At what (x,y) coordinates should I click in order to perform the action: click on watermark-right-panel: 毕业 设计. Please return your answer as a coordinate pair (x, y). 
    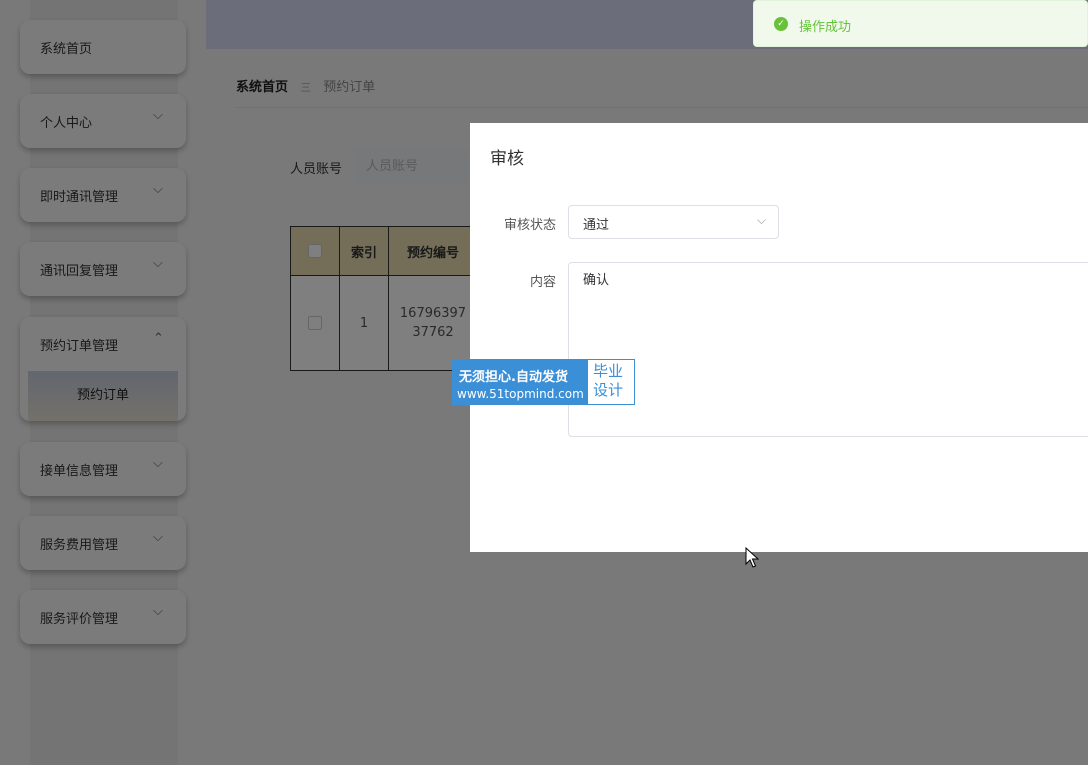
    Looking at the image, I should click on (613, 381).